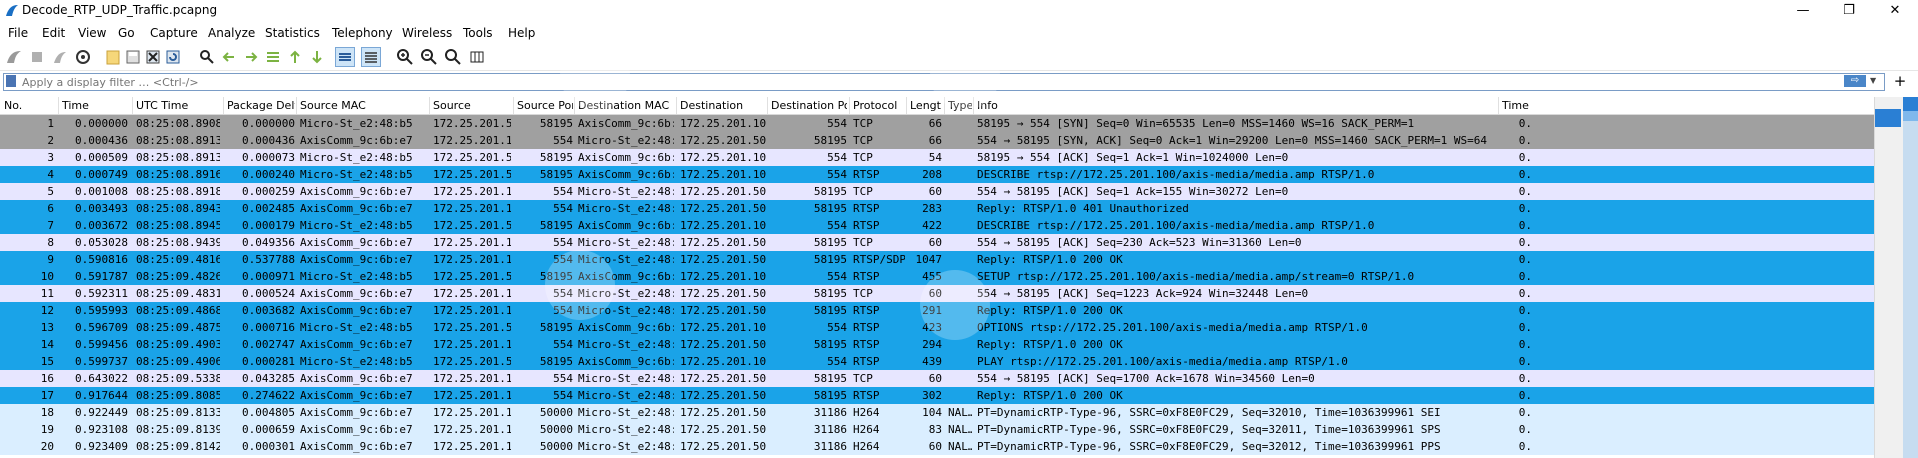  I want to click on menu-wireless: Wireless, so click(427, 33).